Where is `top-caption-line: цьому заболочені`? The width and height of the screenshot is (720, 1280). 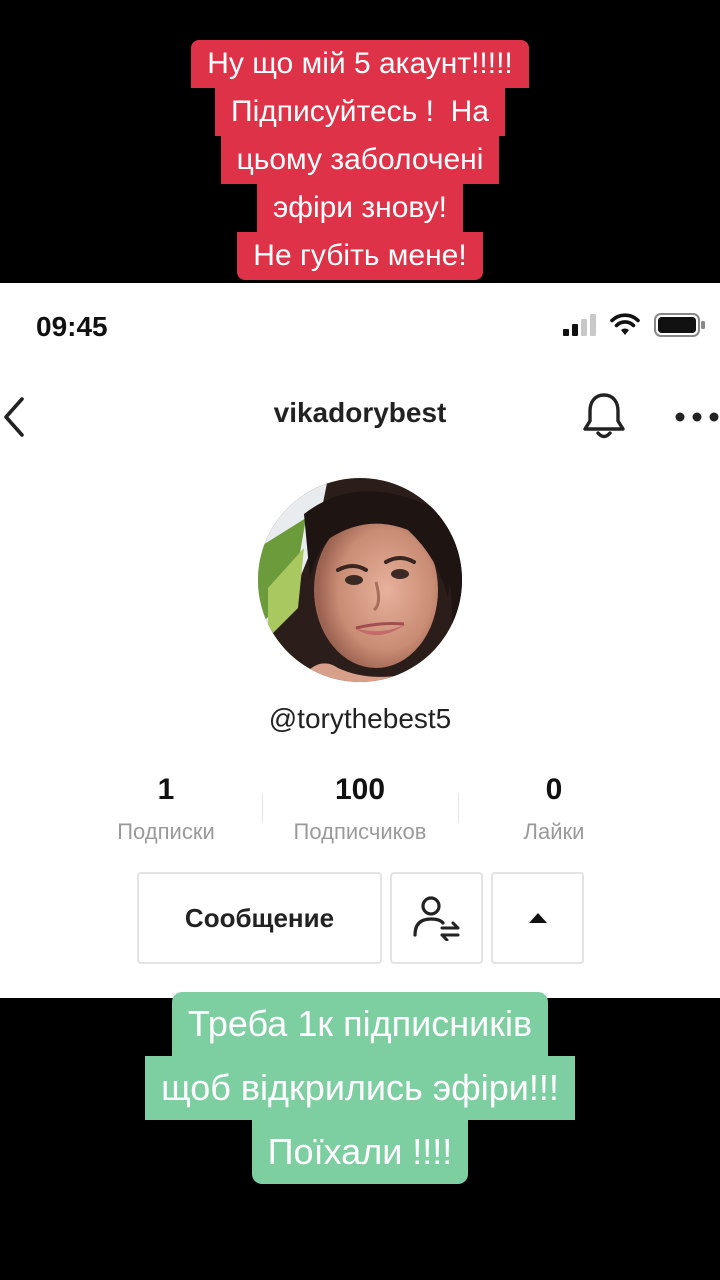 top-caption-line: цьому заболочені is located at coordinates (360, 160).